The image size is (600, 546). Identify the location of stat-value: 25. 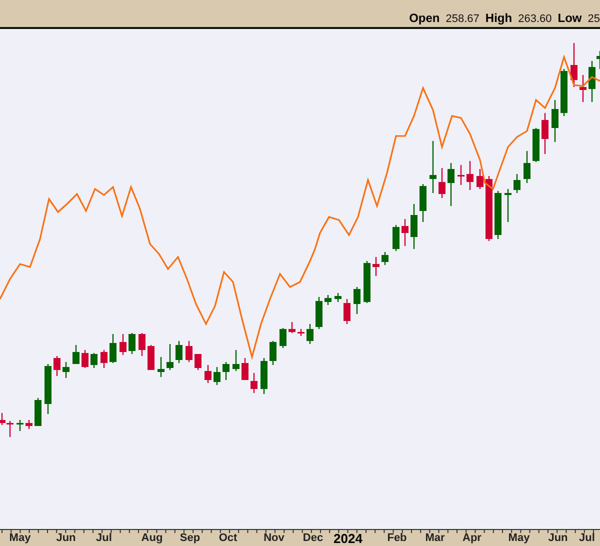
(594, 19).